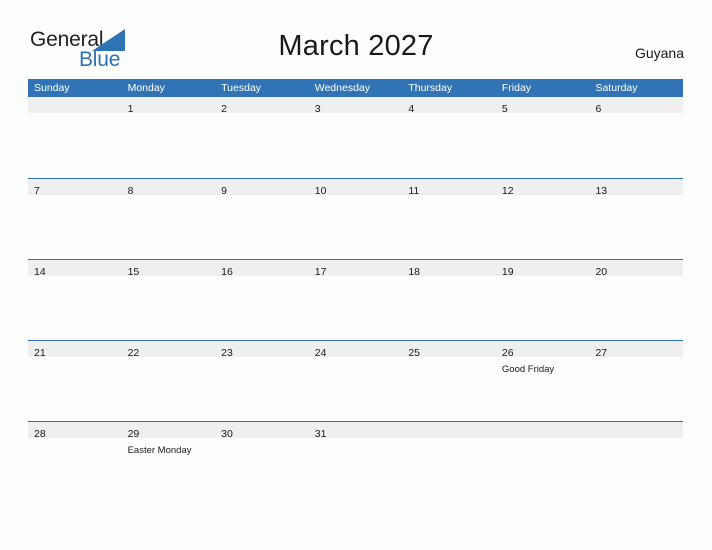 This screenshot has width=712, height=550. Describe the element at coordinates (320, 353) in the screenshot. I see `day-number: 24` at that location.